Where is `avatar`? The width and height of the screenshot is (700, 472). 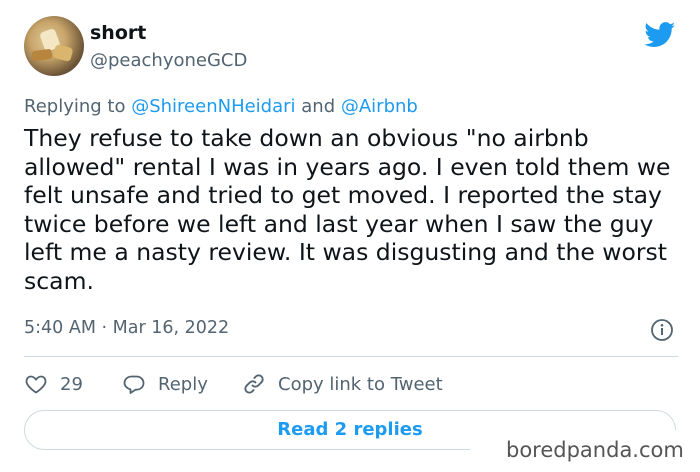
avatar is located at coordinates (54, 46).